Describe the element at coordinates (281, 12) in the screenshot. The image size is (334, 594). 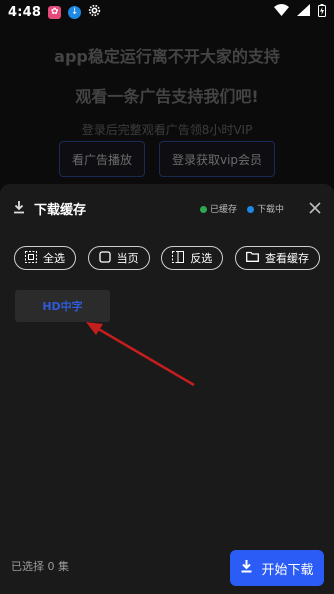
I see `wifi-icon` at that location.